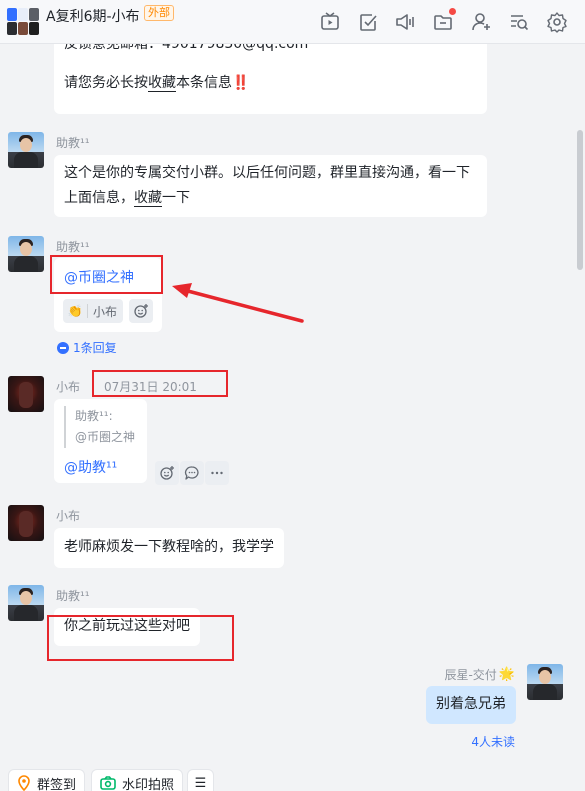 This screenshot has width=585, height=791. Describe the element at coordinates (159, 13) in the screenshot. I see `external-badge: 外部` at that location.